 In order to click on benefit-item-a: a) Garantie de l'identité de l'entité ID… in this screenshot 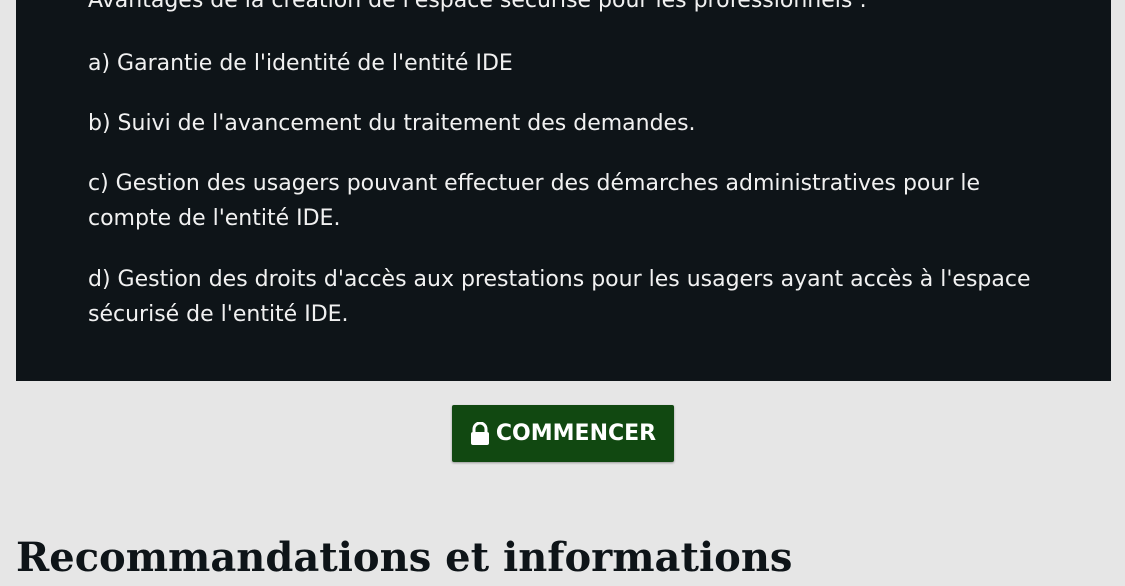, I will do `click(300, 63)`.